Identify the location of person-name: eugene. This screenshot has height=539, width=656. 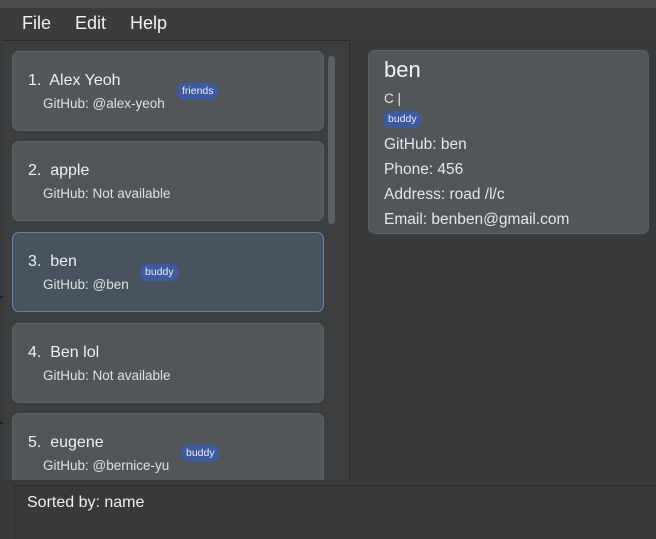
(77, 442).